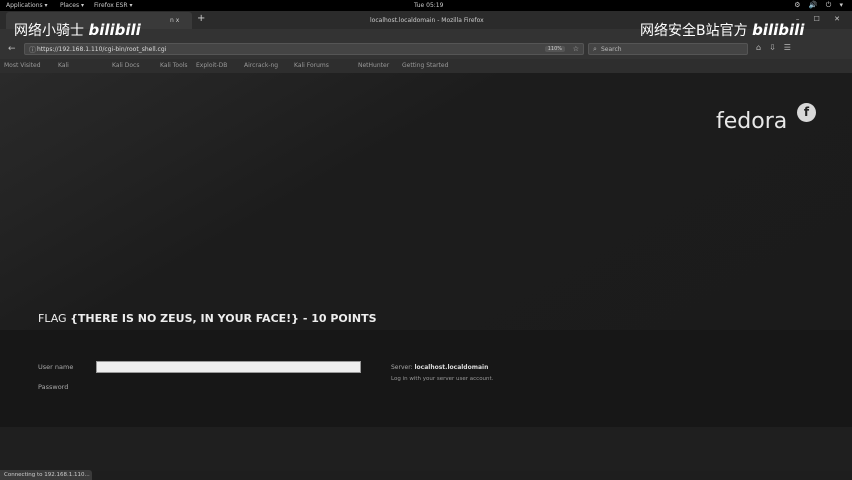 This screenshot has height=480, width=852. I want to click on tab-title: n x, so click(175, 20).